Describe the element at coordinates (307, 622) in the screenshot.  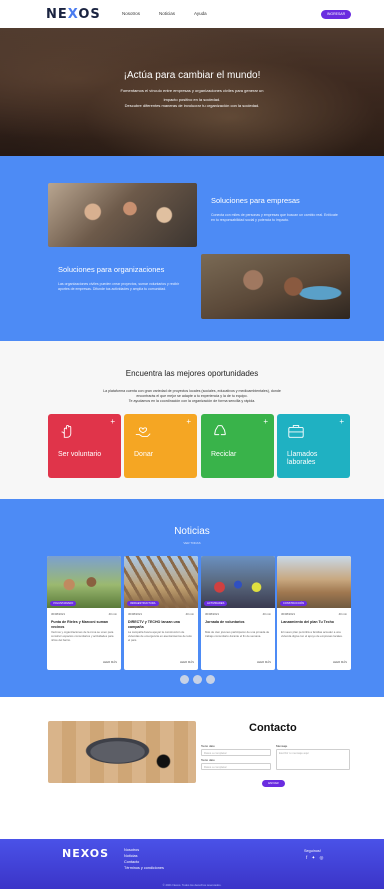
I see `news-headline: Lanzamiento del plan Tu Techo` at that location.